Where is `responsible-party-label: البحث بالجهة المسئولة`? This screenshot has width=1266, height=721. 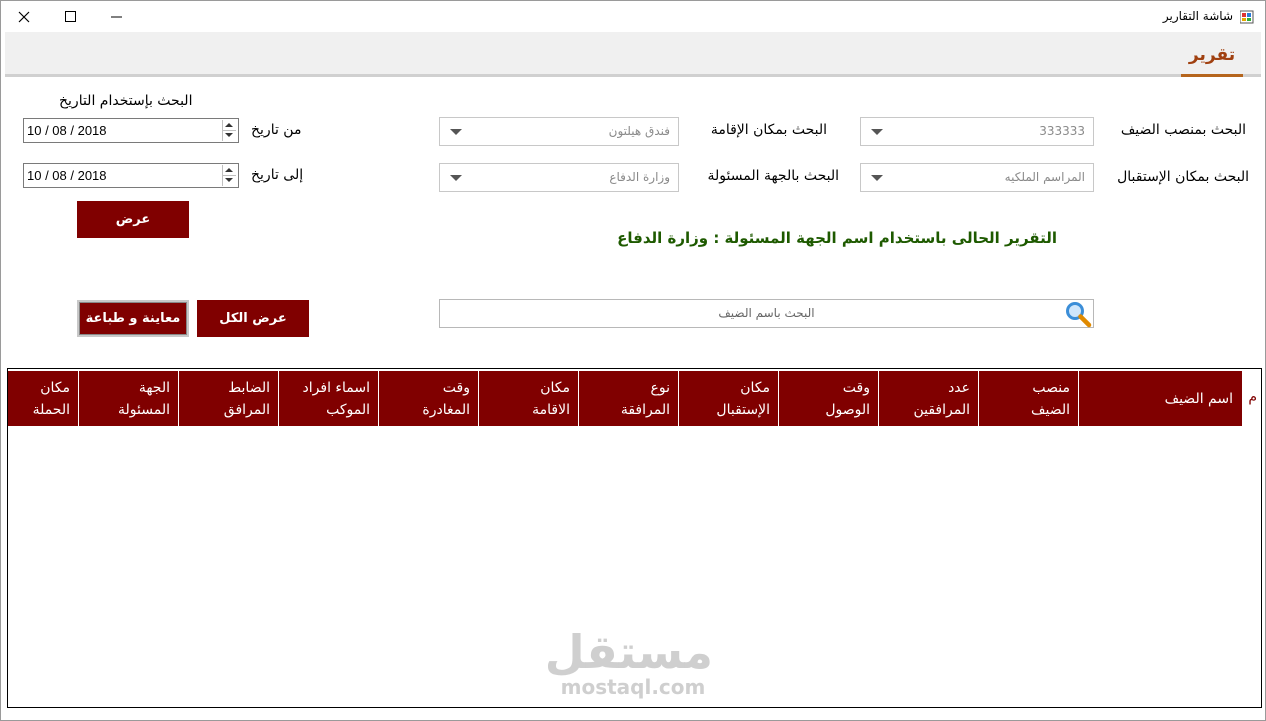
responsible-party-label: البحث بالجهة المسئولة is located at coordinates (773, 176).